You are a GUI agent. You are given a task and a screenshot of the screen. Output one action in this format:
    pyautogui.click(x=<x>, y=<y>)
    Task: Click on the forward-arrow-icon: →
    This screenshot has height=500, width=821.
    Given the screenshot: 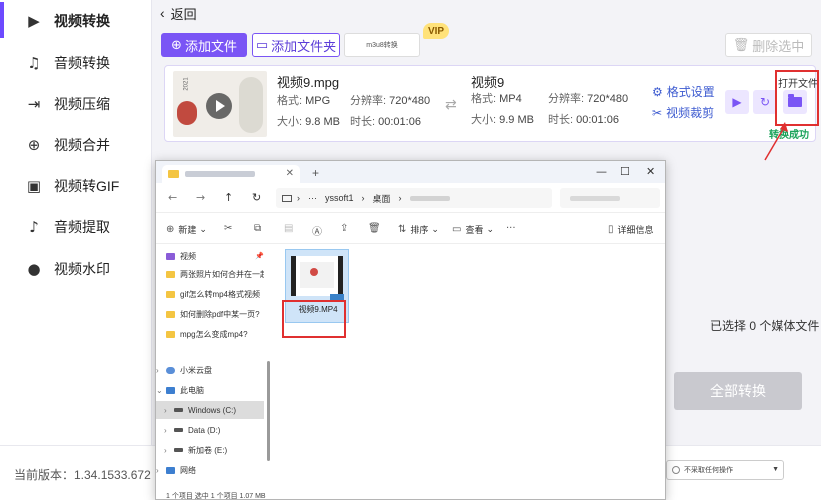 What is the action you would take?
    pyautogui.click(x=200, y=197)
    